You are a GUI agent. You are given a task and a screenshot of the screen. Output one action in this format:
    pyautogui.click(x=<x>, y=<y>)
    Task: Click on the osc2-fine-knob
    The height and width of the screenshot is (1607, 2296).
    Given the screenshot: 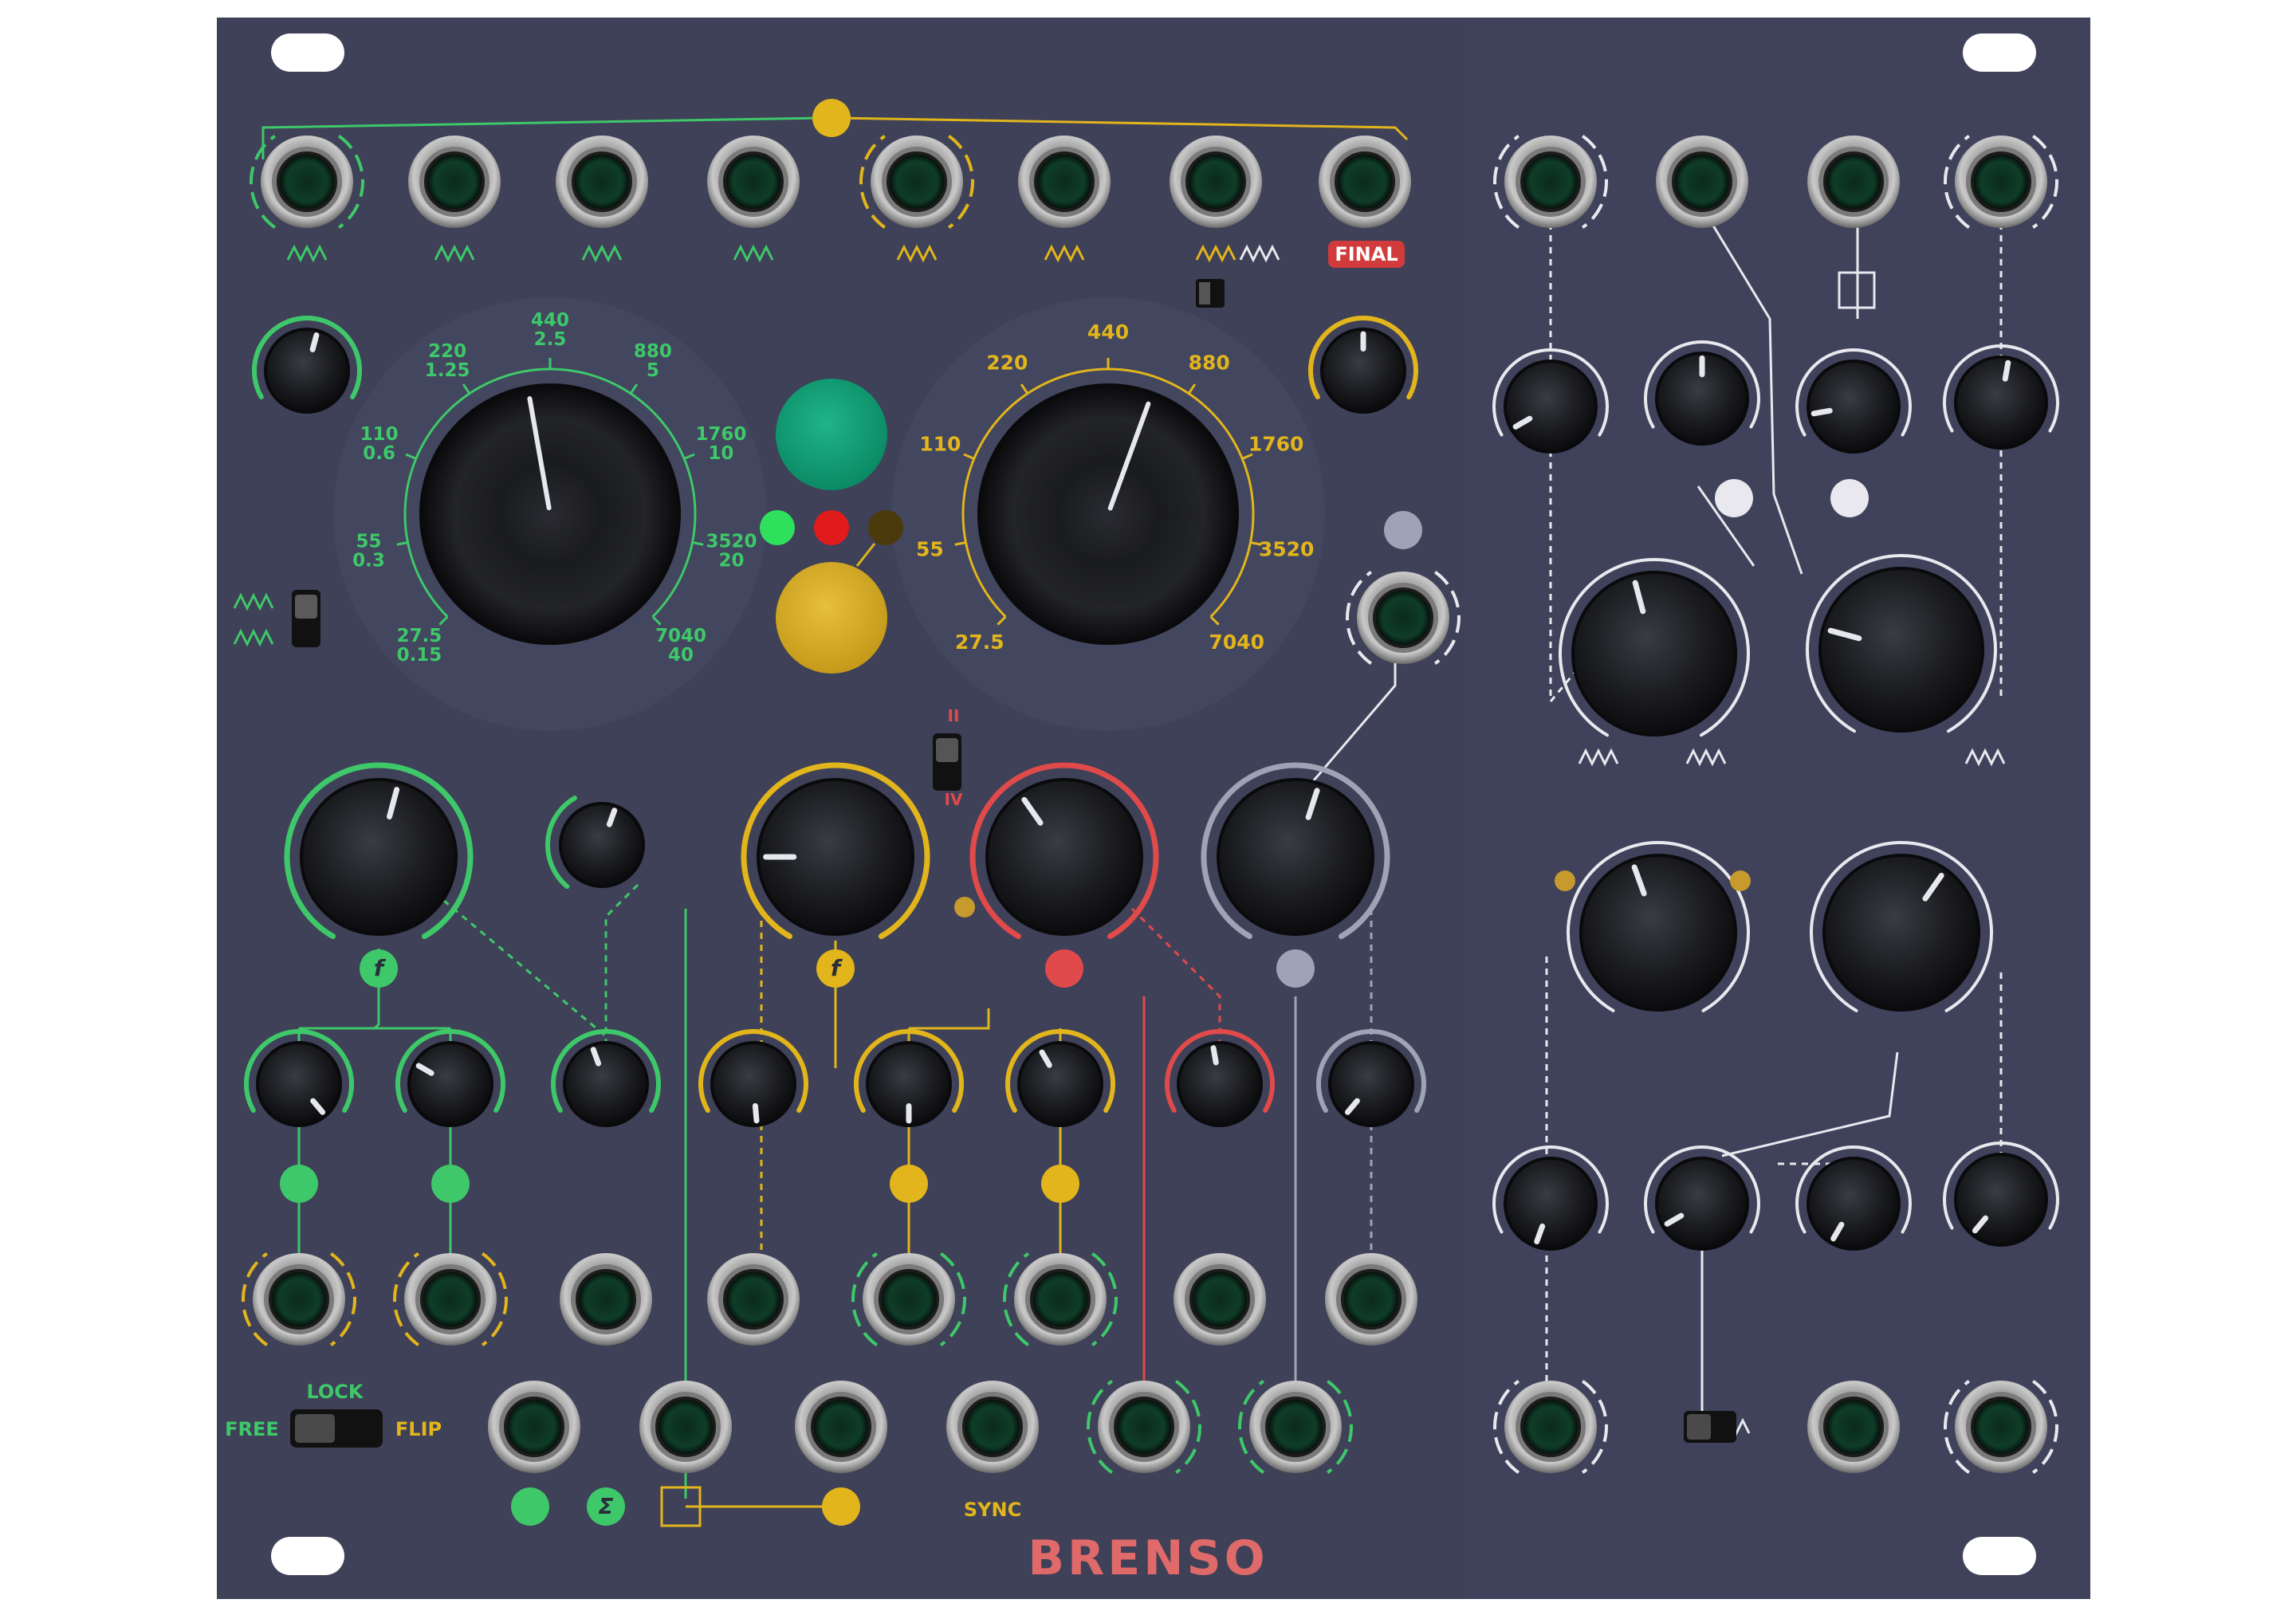 What is the action you would take?
    pyautogui.click(x=1363, y=371)
    